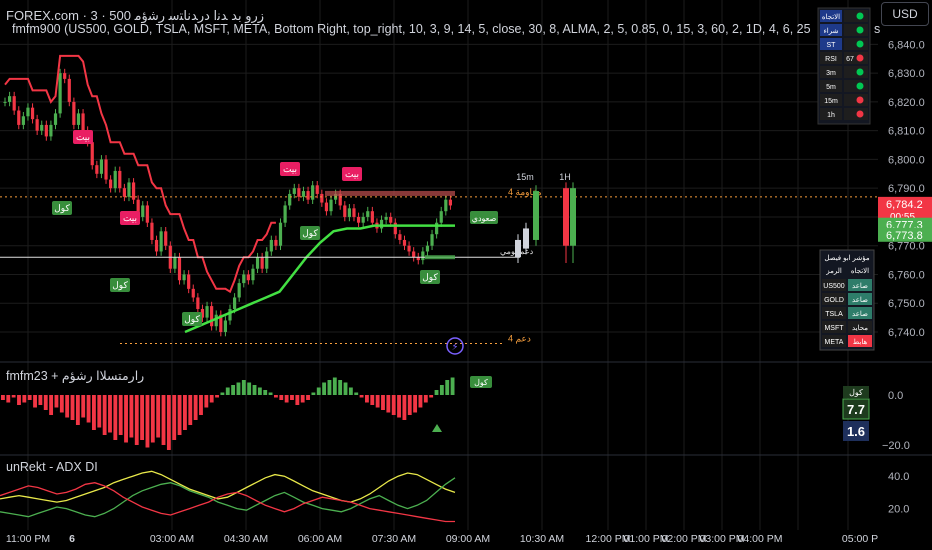 The image size is (932, 550). I want to click on status-dot, so click(860, 58).